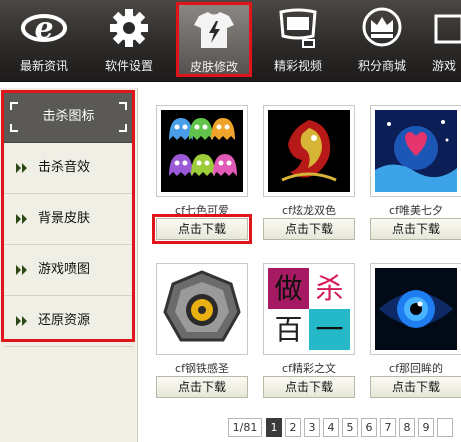  What do you see at coordinates (416, 156) in the screenshot?
I see `qixi-lovers-icon` at bounding box center [416, 156].